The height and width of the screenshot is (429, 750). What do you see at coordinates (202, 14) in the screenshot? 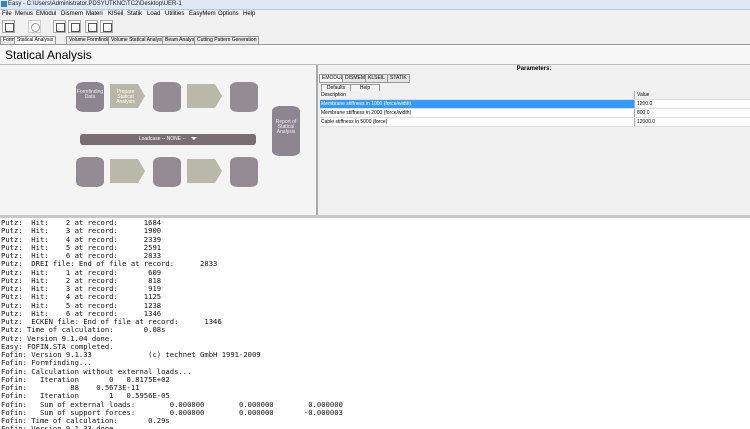
I see `menu-easymem: EasyMem` at bounding box center [202, 14].